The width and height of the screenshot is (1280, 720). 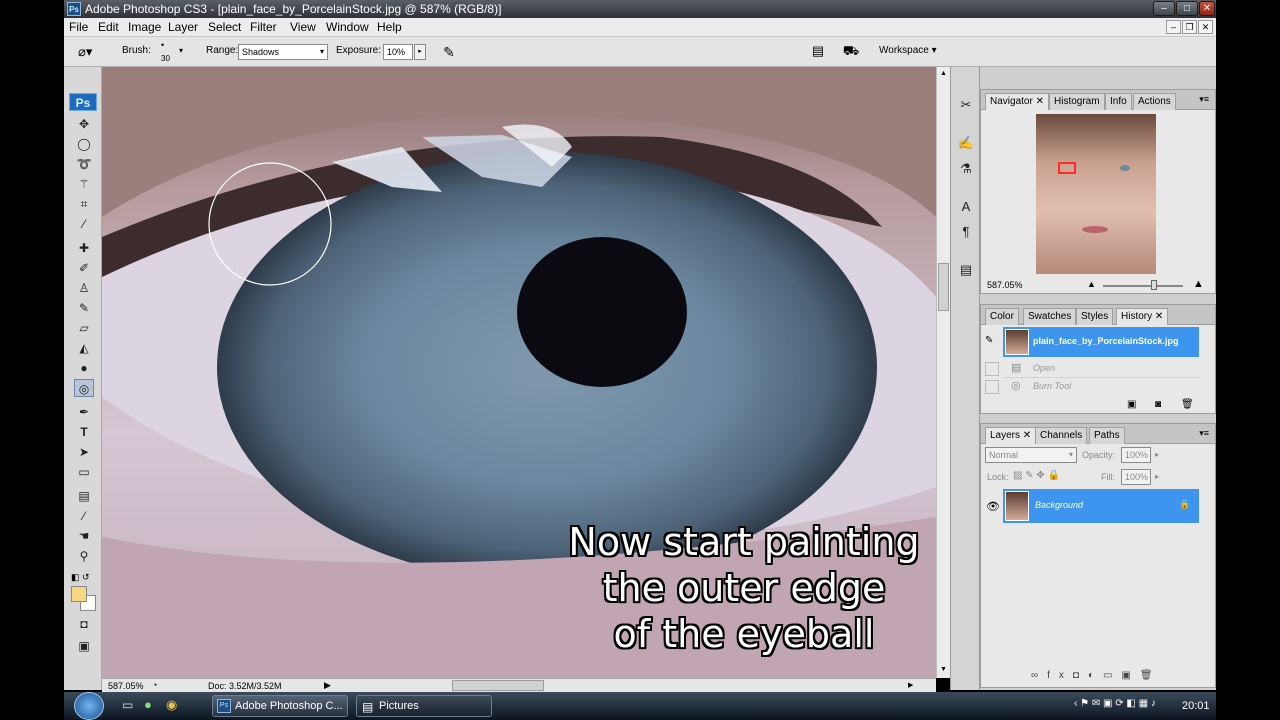 I want to click on show-desktop-icon: ▭, so click(x=127, y=705).